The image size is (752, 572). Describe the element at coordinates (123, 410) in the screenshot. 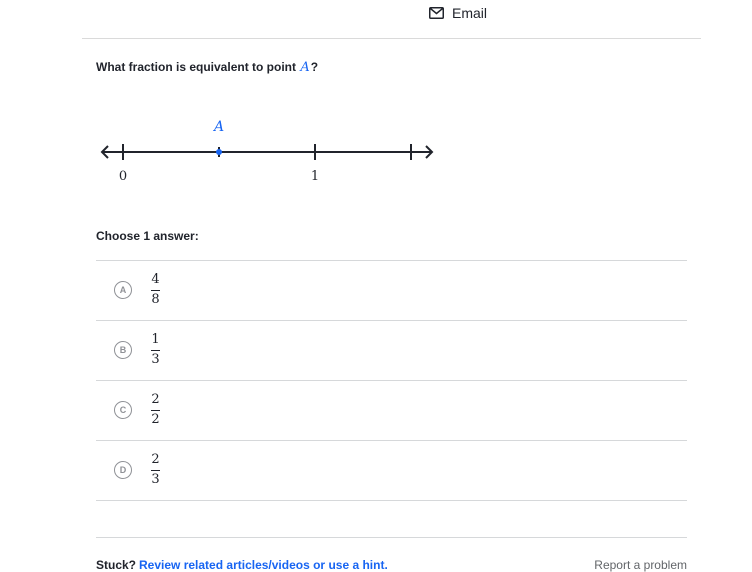

I see `choice-letter-c: C` at that location.